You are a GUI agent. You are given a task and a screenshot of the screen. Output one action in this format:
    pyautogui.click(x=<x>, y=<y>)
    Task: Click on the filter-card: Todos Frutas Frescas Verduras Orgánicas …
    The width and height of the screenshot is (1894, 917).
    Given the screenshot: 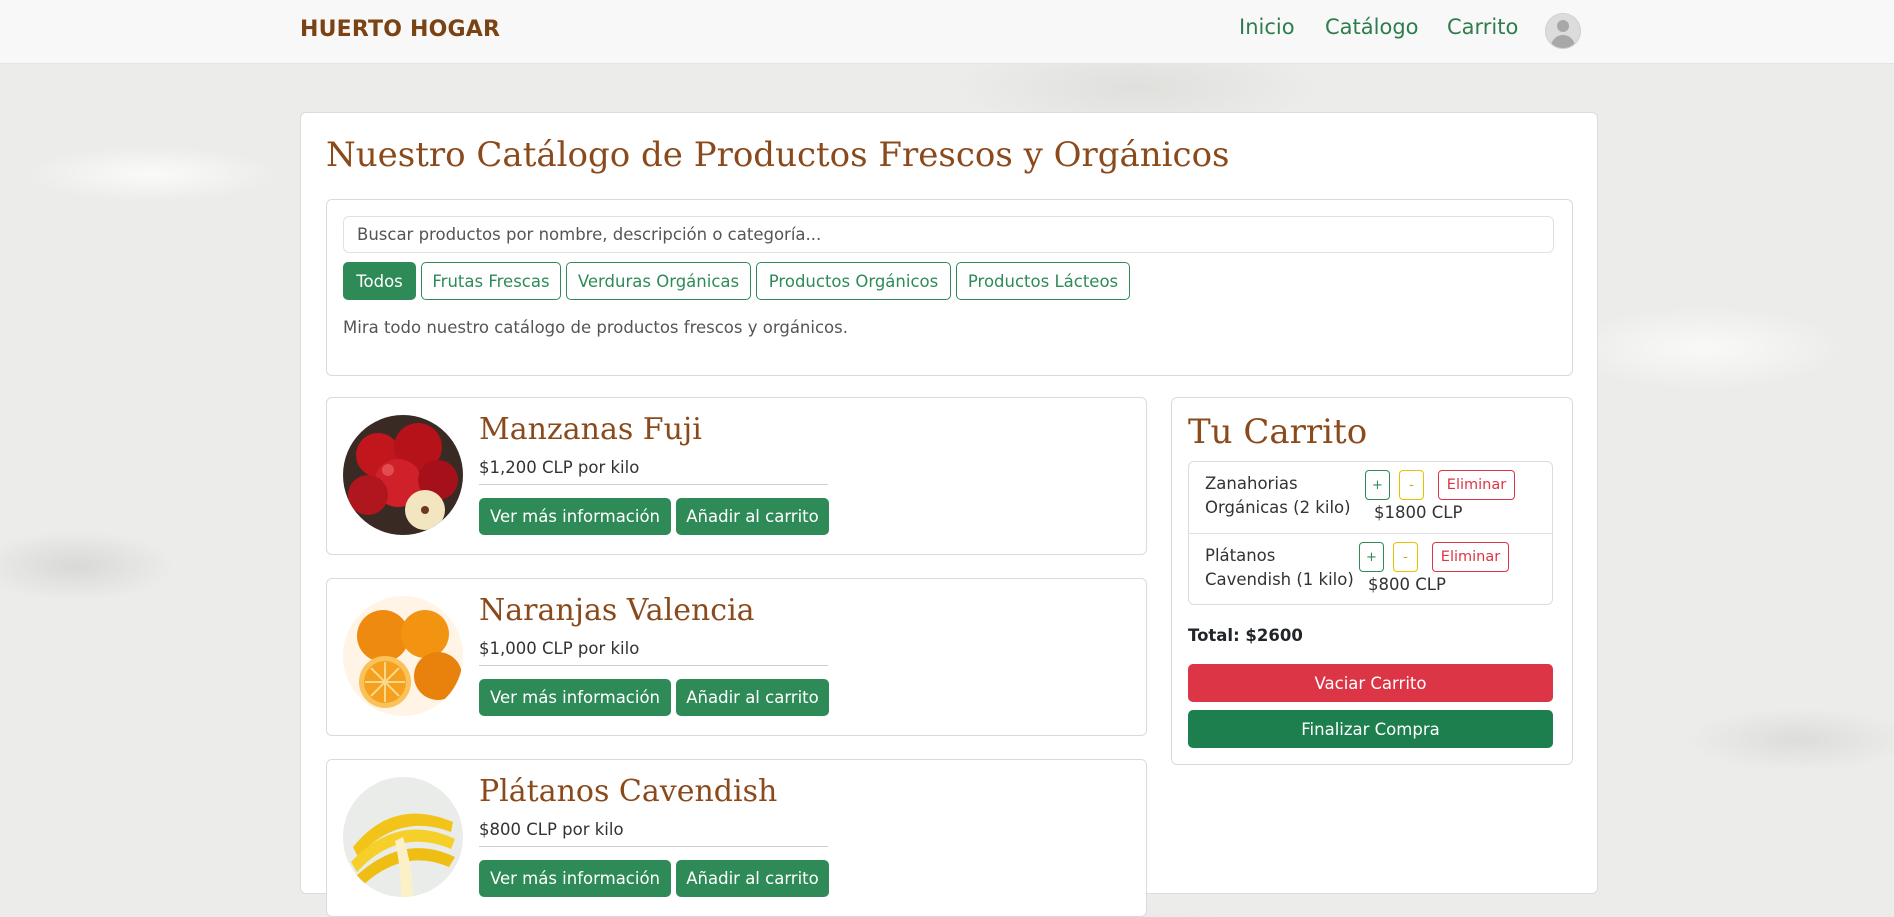 What is the action you would take?
    pyautogui.click(x=949, y=287)
    